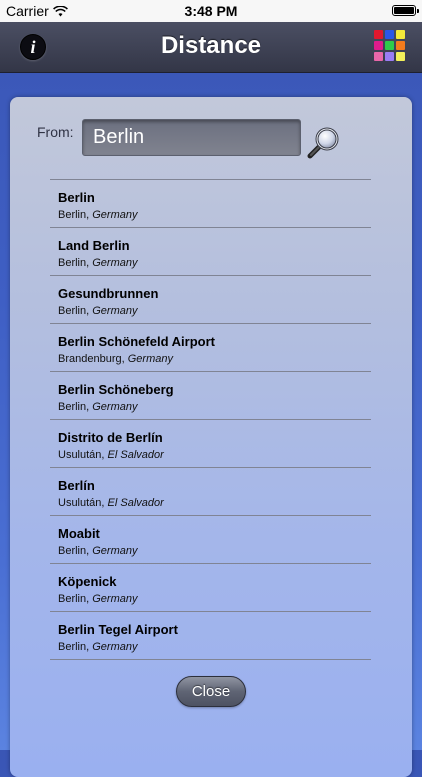 The image size is (422, 777). I want to click on result-name: Berlín, so click(76, 485).